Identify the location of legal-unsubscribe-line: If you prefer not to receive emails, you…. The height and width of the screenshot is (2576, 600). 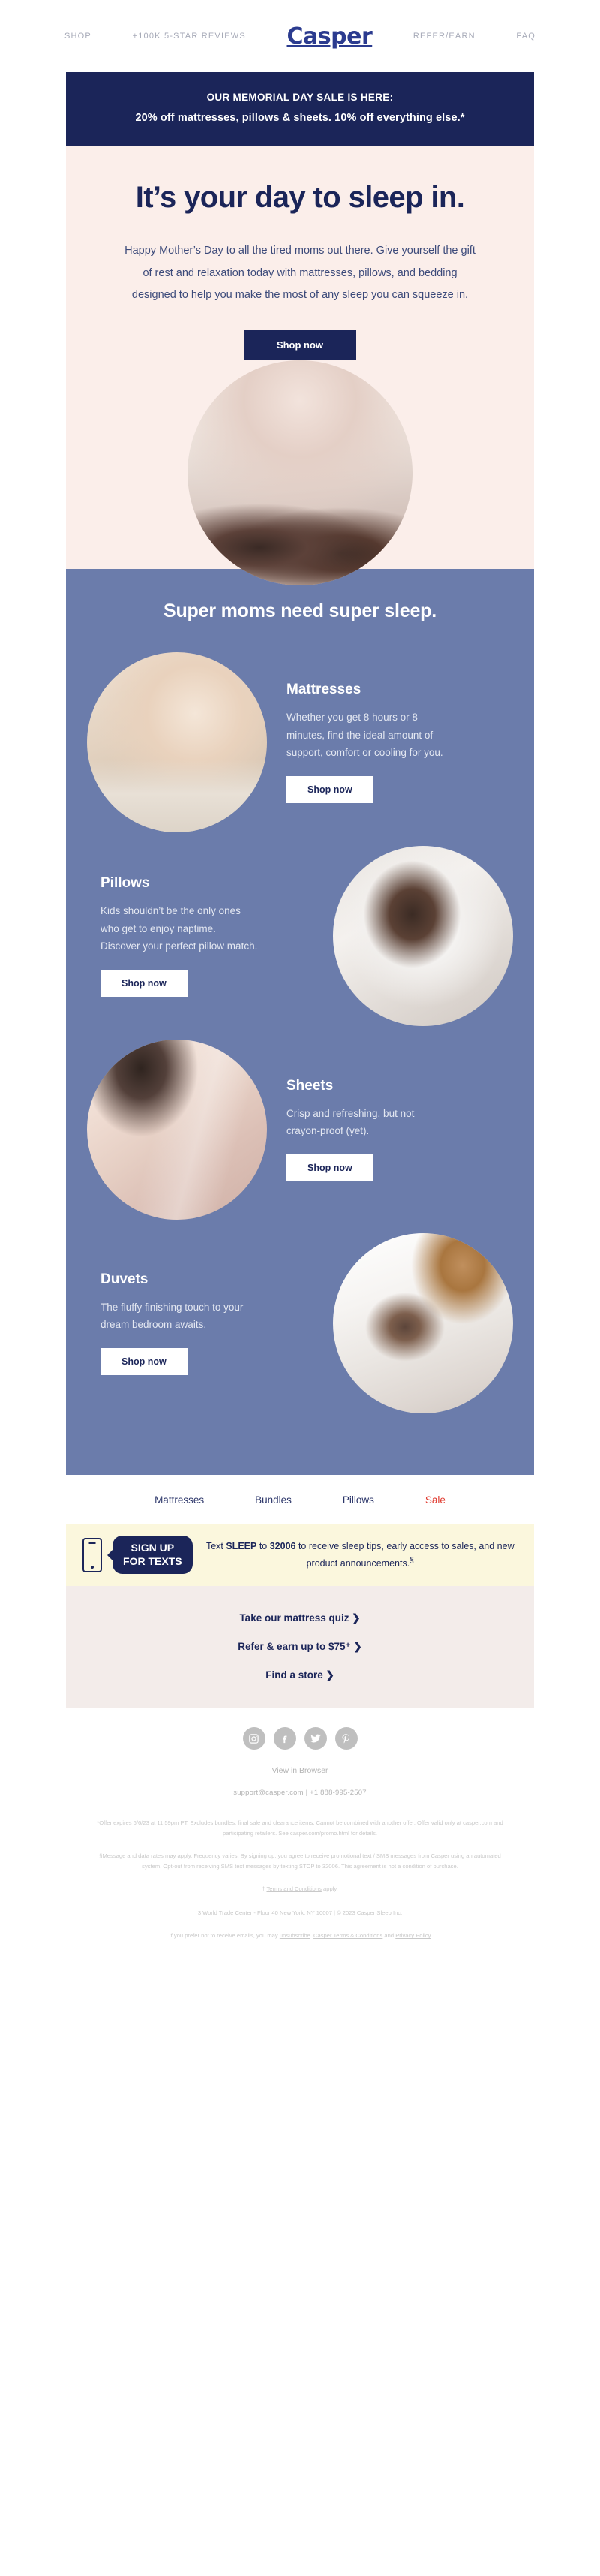
(300, 1935).